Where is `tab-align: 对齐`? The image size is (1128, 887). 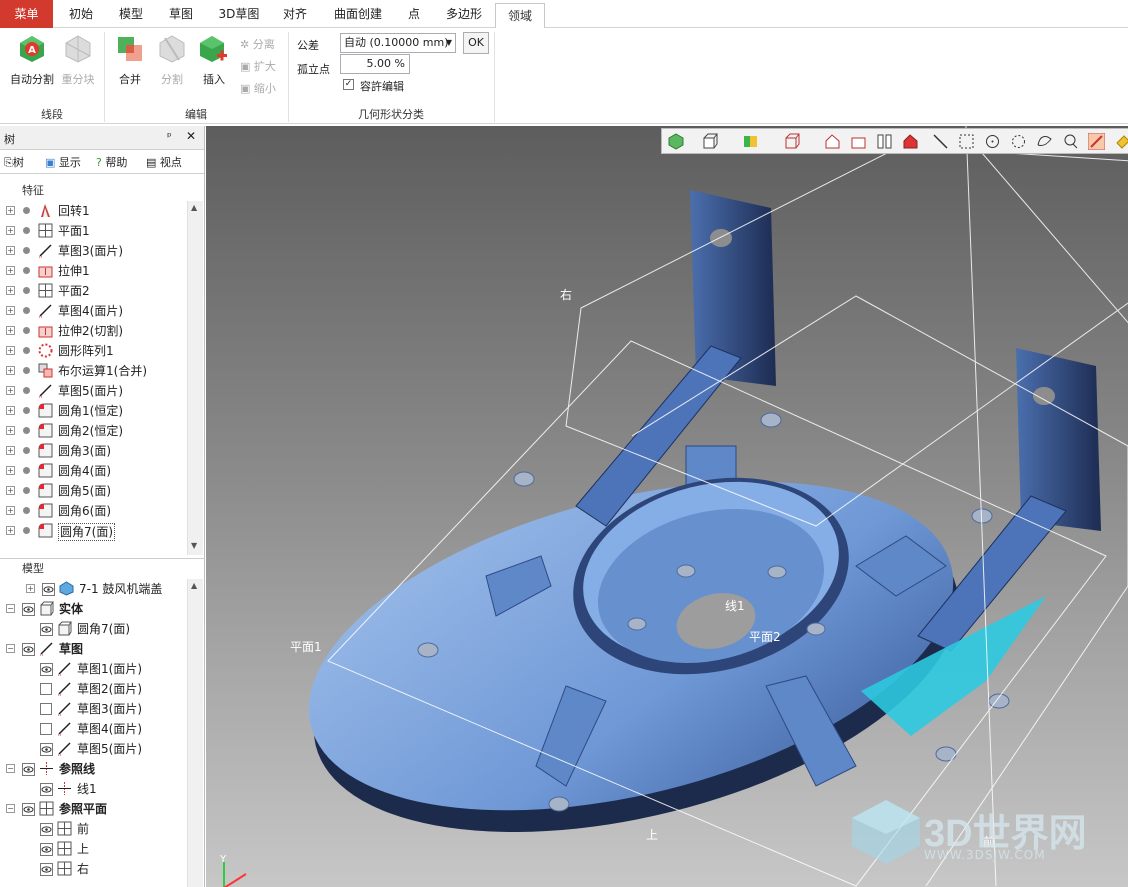 tab-align: 对齐 is located at coordinates (295, 14).